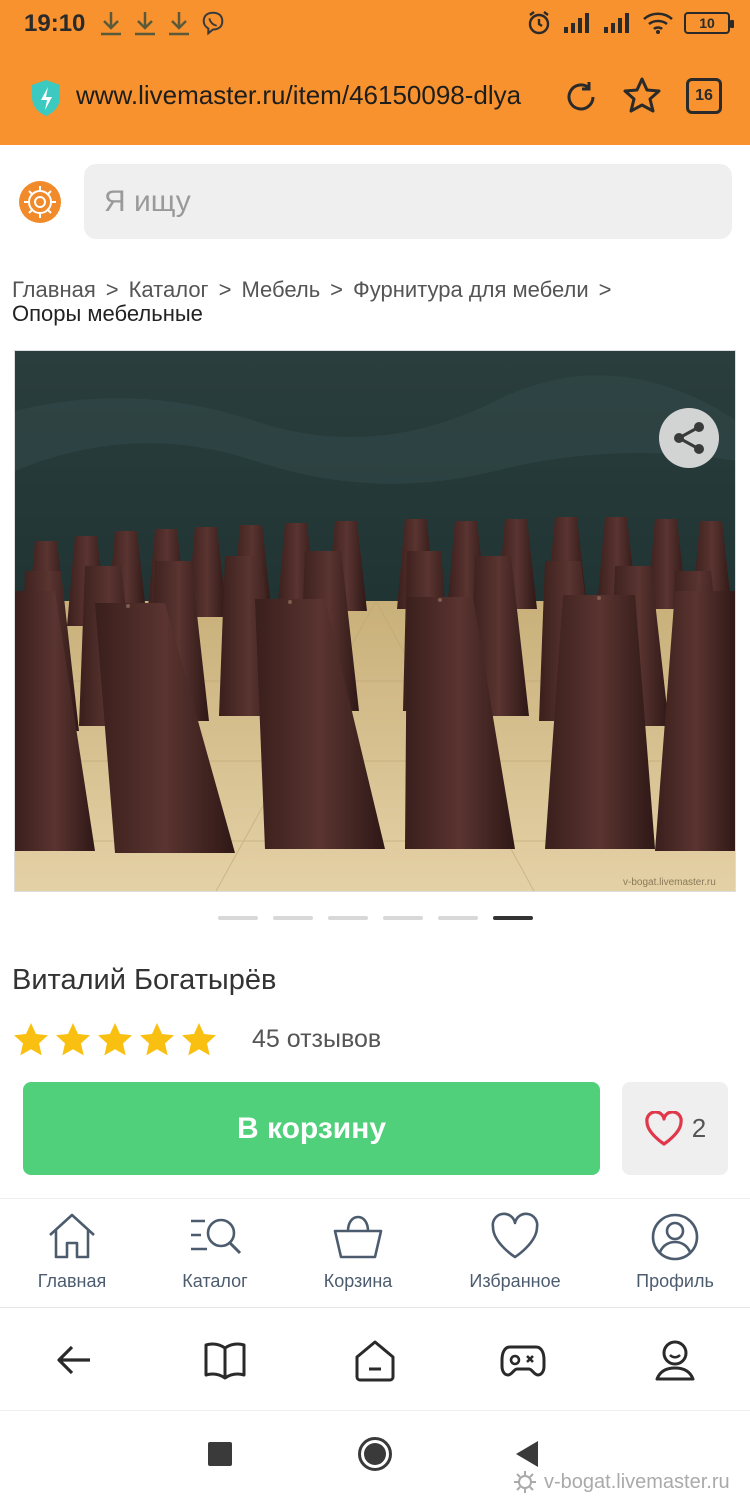 Image resolution: width=750 pixels, height=1500 pixels. I want to click on profile-icon, so click(675, 1237).